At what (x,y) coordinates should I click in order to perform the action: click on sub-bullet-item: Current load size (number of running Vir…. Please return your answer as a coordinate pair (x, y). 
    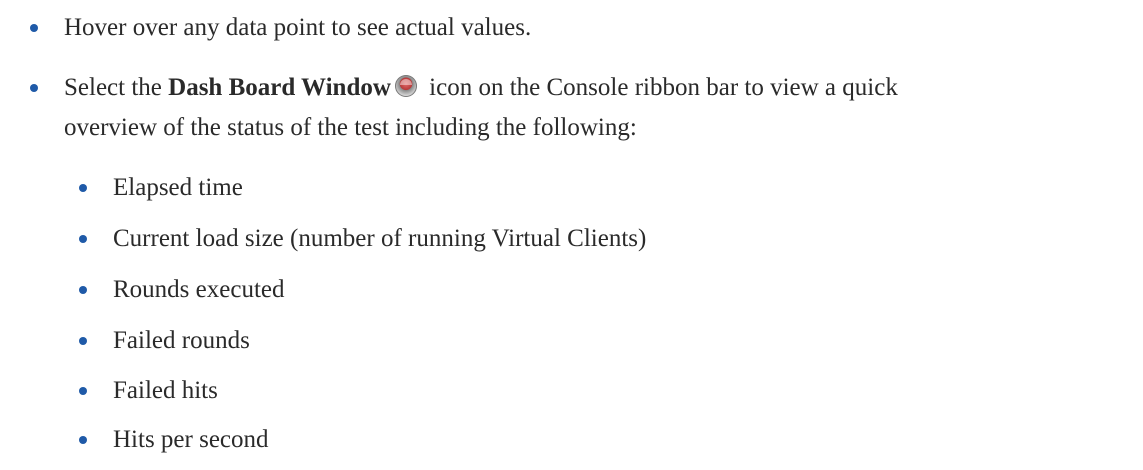
    Looking at the image, I should click on (363, 239).